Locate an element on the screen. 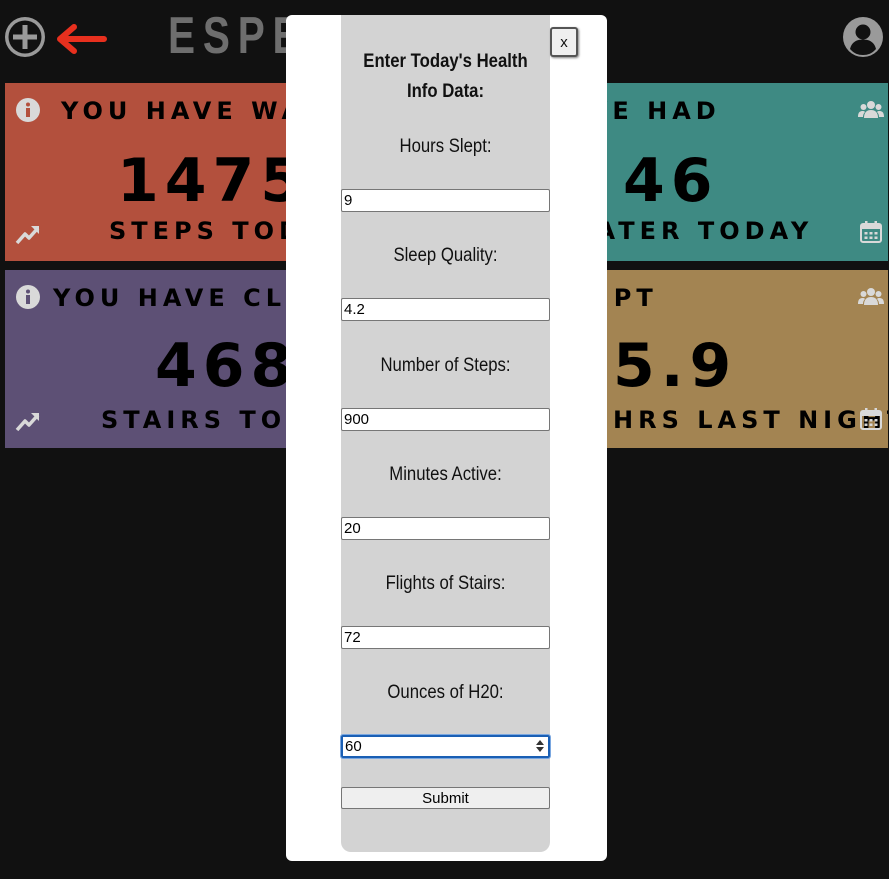 Image resolution: width=889 pixels, height=879 pixels. spinner-arrows-icon is located at coordinates (540, 746).